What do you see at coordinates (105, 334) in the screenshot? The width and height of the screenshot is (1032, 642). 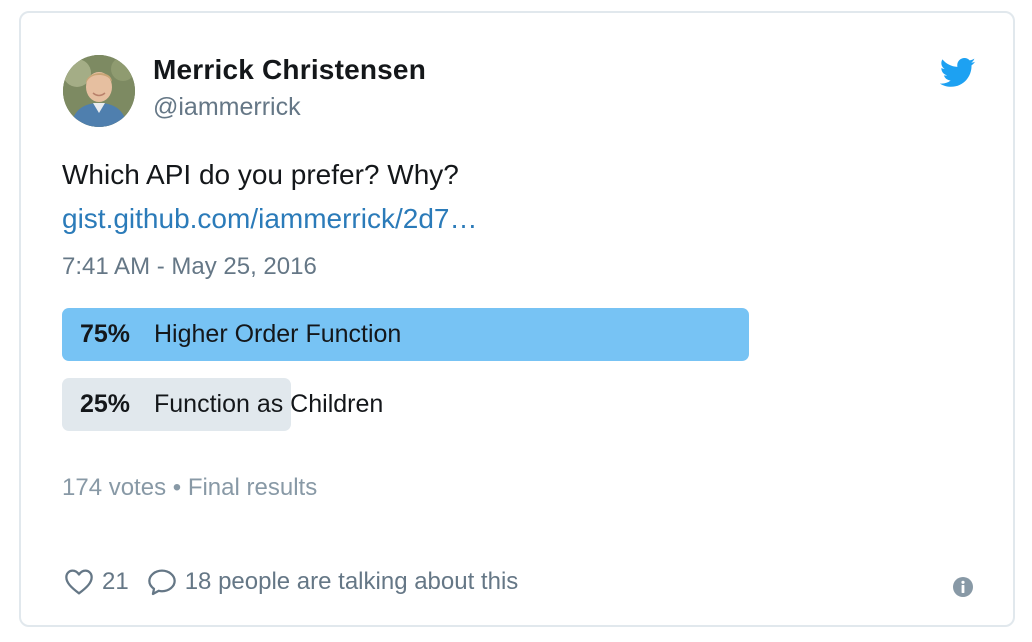 I see `poll-percent: 75%` at bounding box center [105, 334].